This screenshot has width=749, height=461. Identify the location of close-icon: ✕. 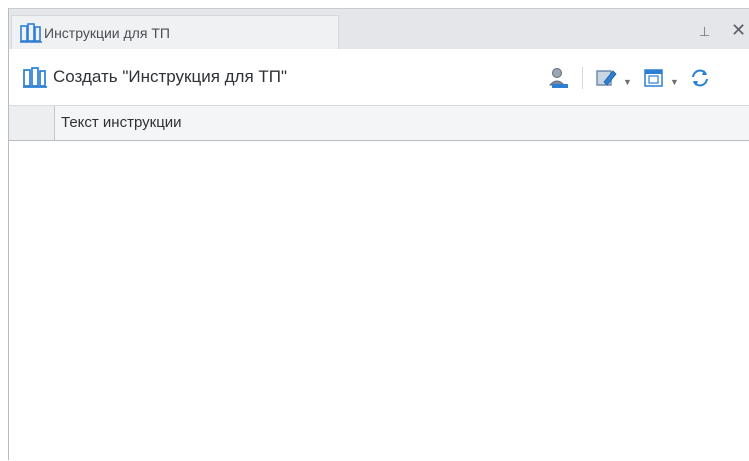
(738, 30).